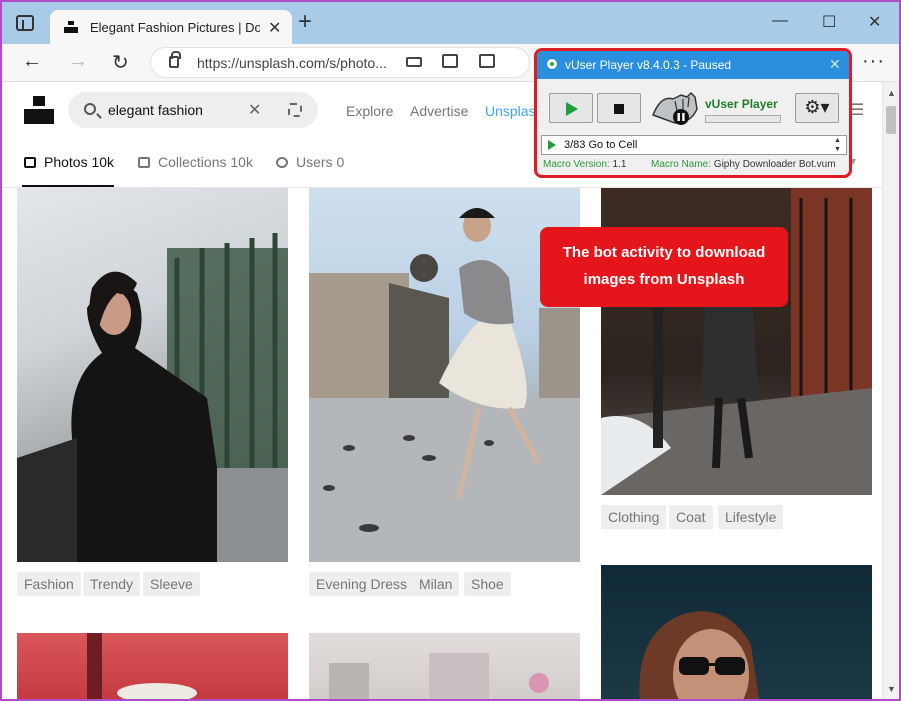 The height and width of the screenshot is (701, 901). I want to click on visual-search-icon, so click(295, 110).